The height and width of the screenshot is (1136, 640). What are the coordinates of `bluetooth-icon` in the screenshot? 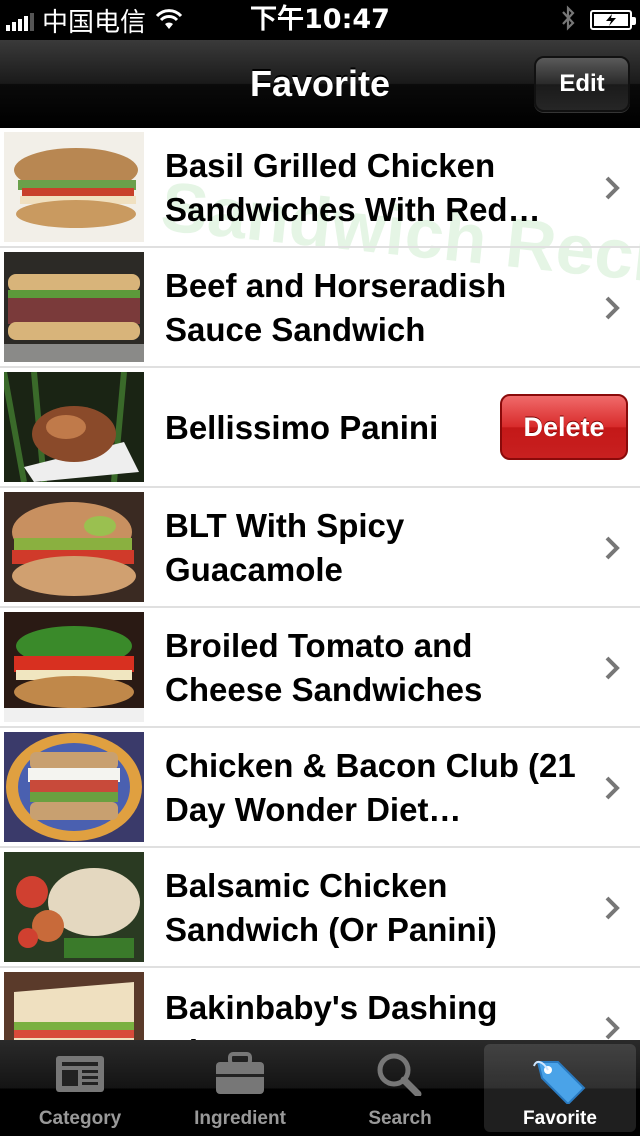 It's located at (568, 20).